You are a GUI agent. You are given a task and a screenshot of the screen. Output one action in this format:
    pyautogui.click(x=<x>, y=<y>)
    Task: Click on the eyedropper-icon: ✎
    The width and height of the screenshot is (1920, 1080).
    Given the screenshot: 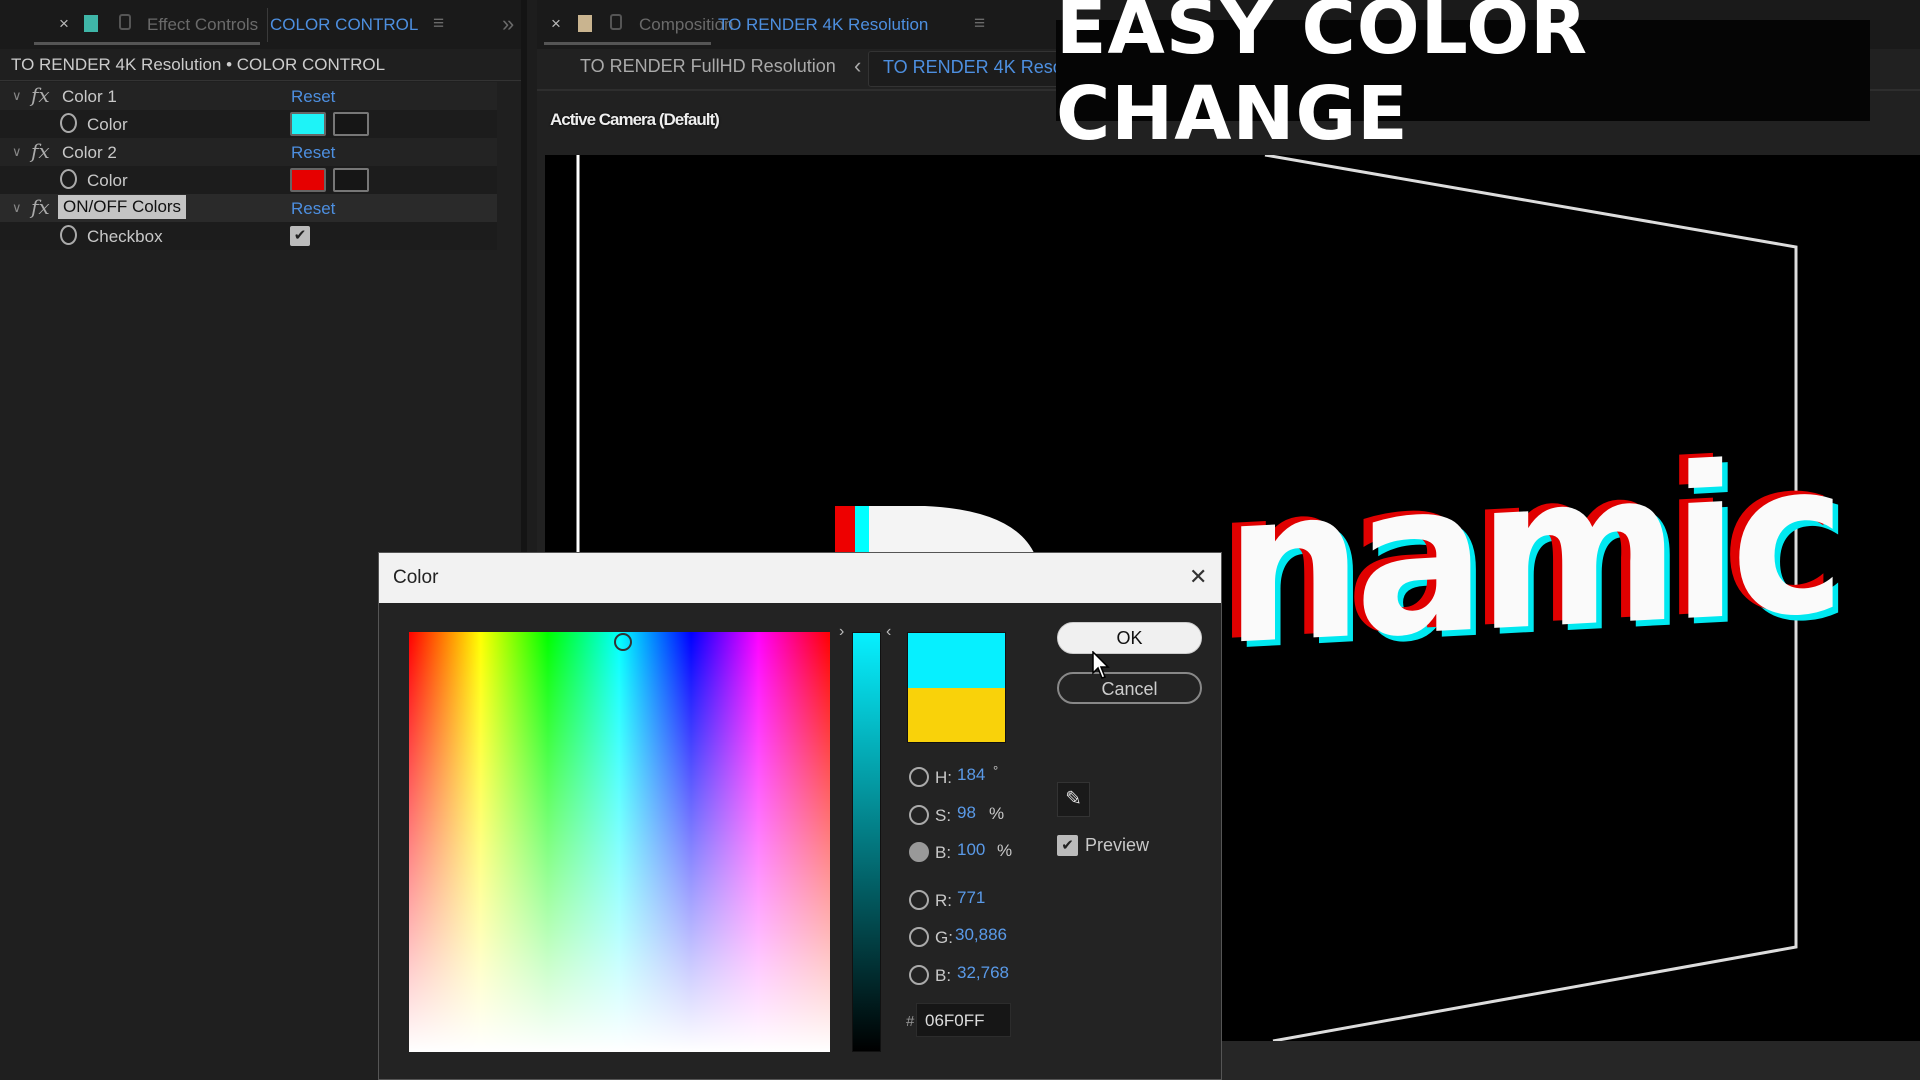 What is the action you would take?
    pyautogui.click(x=1073, y=799)
    